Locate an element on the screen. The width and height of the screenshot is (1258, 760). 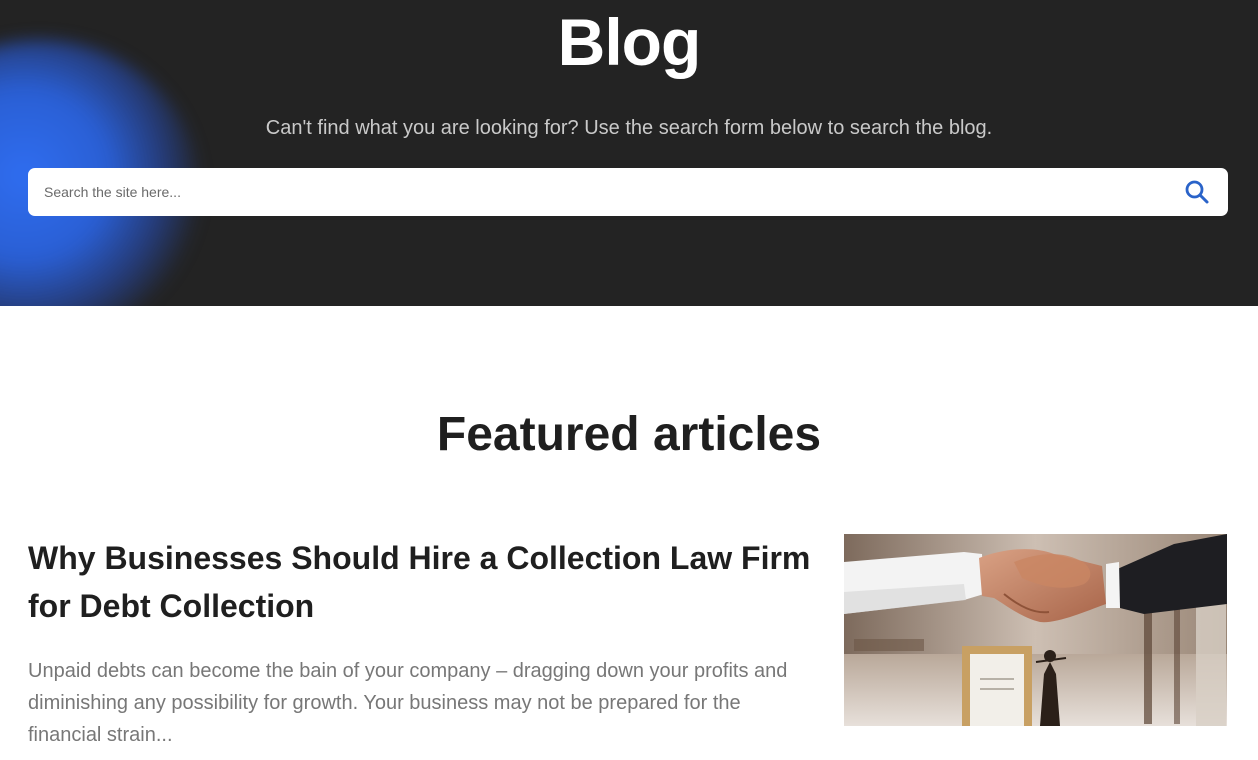
featured-articles-heading: Featured articles is located at coordinates (629, 434).